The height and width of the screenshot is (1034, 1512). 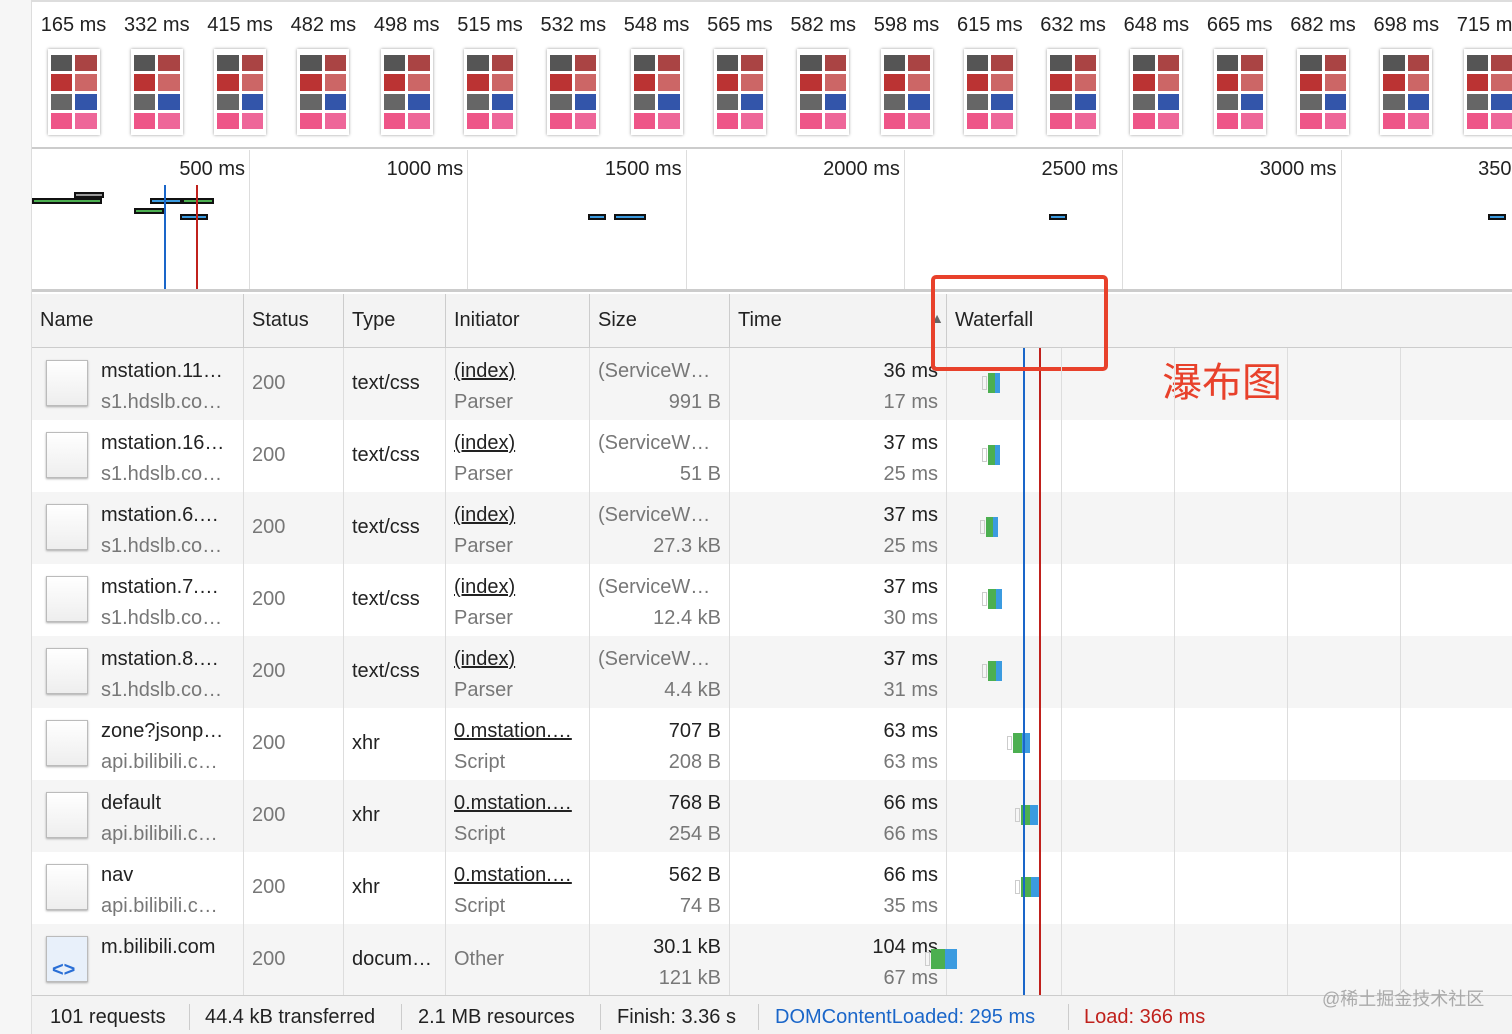 What do you see at coordinates (1233, 219) in the screenshot?
I see `overview-tick: 3000 ms` at bounding box center [1233, 219].